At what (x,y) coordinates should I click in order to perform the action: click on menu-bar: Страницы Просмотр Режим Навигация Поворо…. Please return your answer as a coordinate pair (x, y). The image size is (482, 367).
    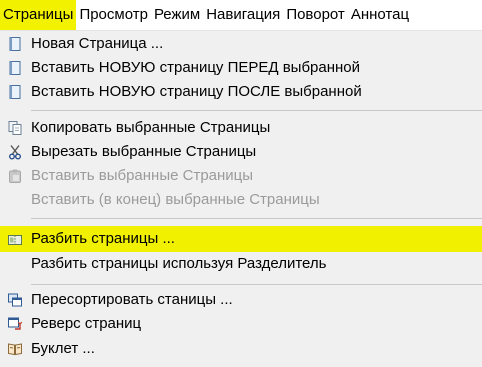
    Looking at the image, I should click on (241, 15).